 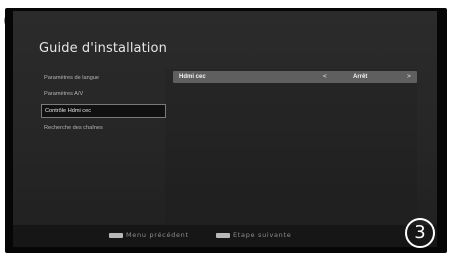 I want to click on next-step-label: Etape suivante, so click(x=262, y=235).